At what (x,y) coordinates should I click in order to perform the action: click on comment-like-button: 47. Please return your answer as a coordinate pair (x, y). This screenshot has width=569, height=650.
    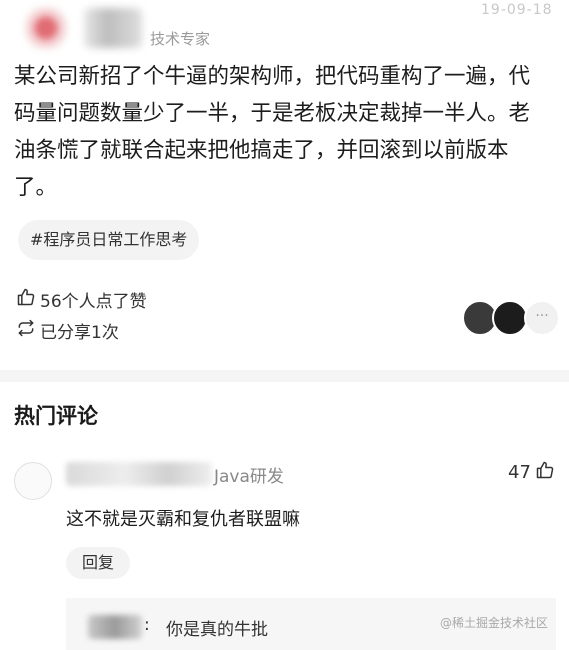
    Looking at the image, I should click on (531, 472).